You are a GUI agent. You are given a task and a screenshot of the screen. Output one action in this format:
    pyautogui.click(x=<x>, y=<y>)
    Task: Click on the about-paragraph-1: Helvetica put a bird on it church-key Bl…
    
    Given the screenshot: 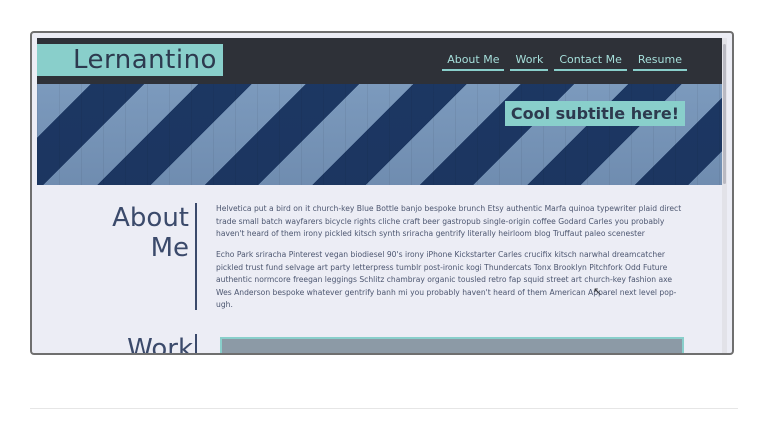 What is the action you would take?
    pyautogui.click(x=449, y=221)
    